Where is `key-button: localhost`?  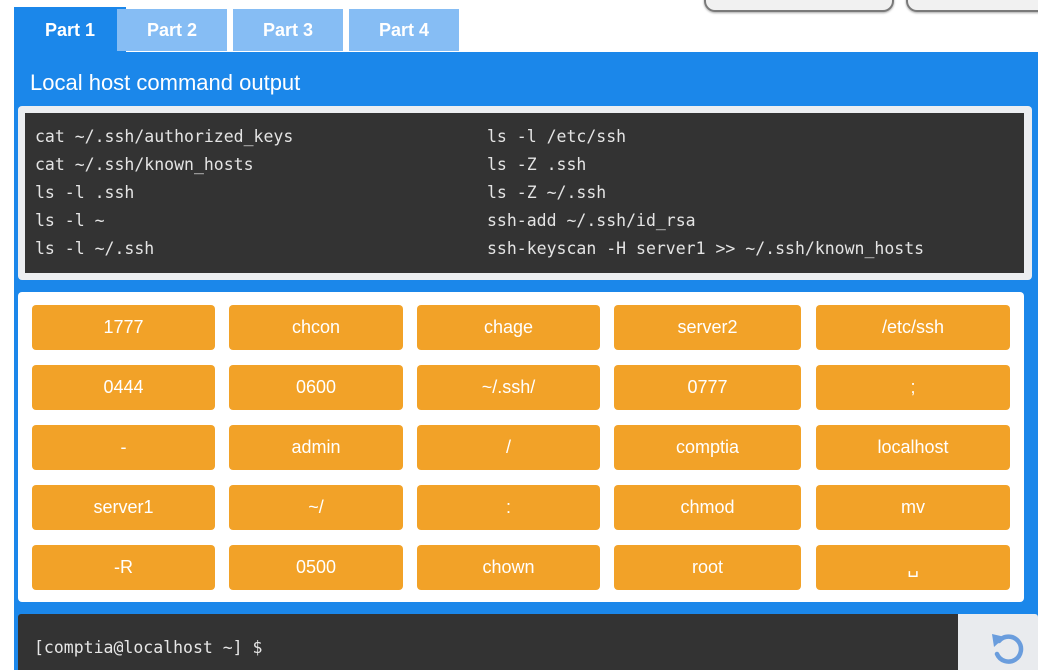
key-button: localhost is located at coordinates (913, 447).